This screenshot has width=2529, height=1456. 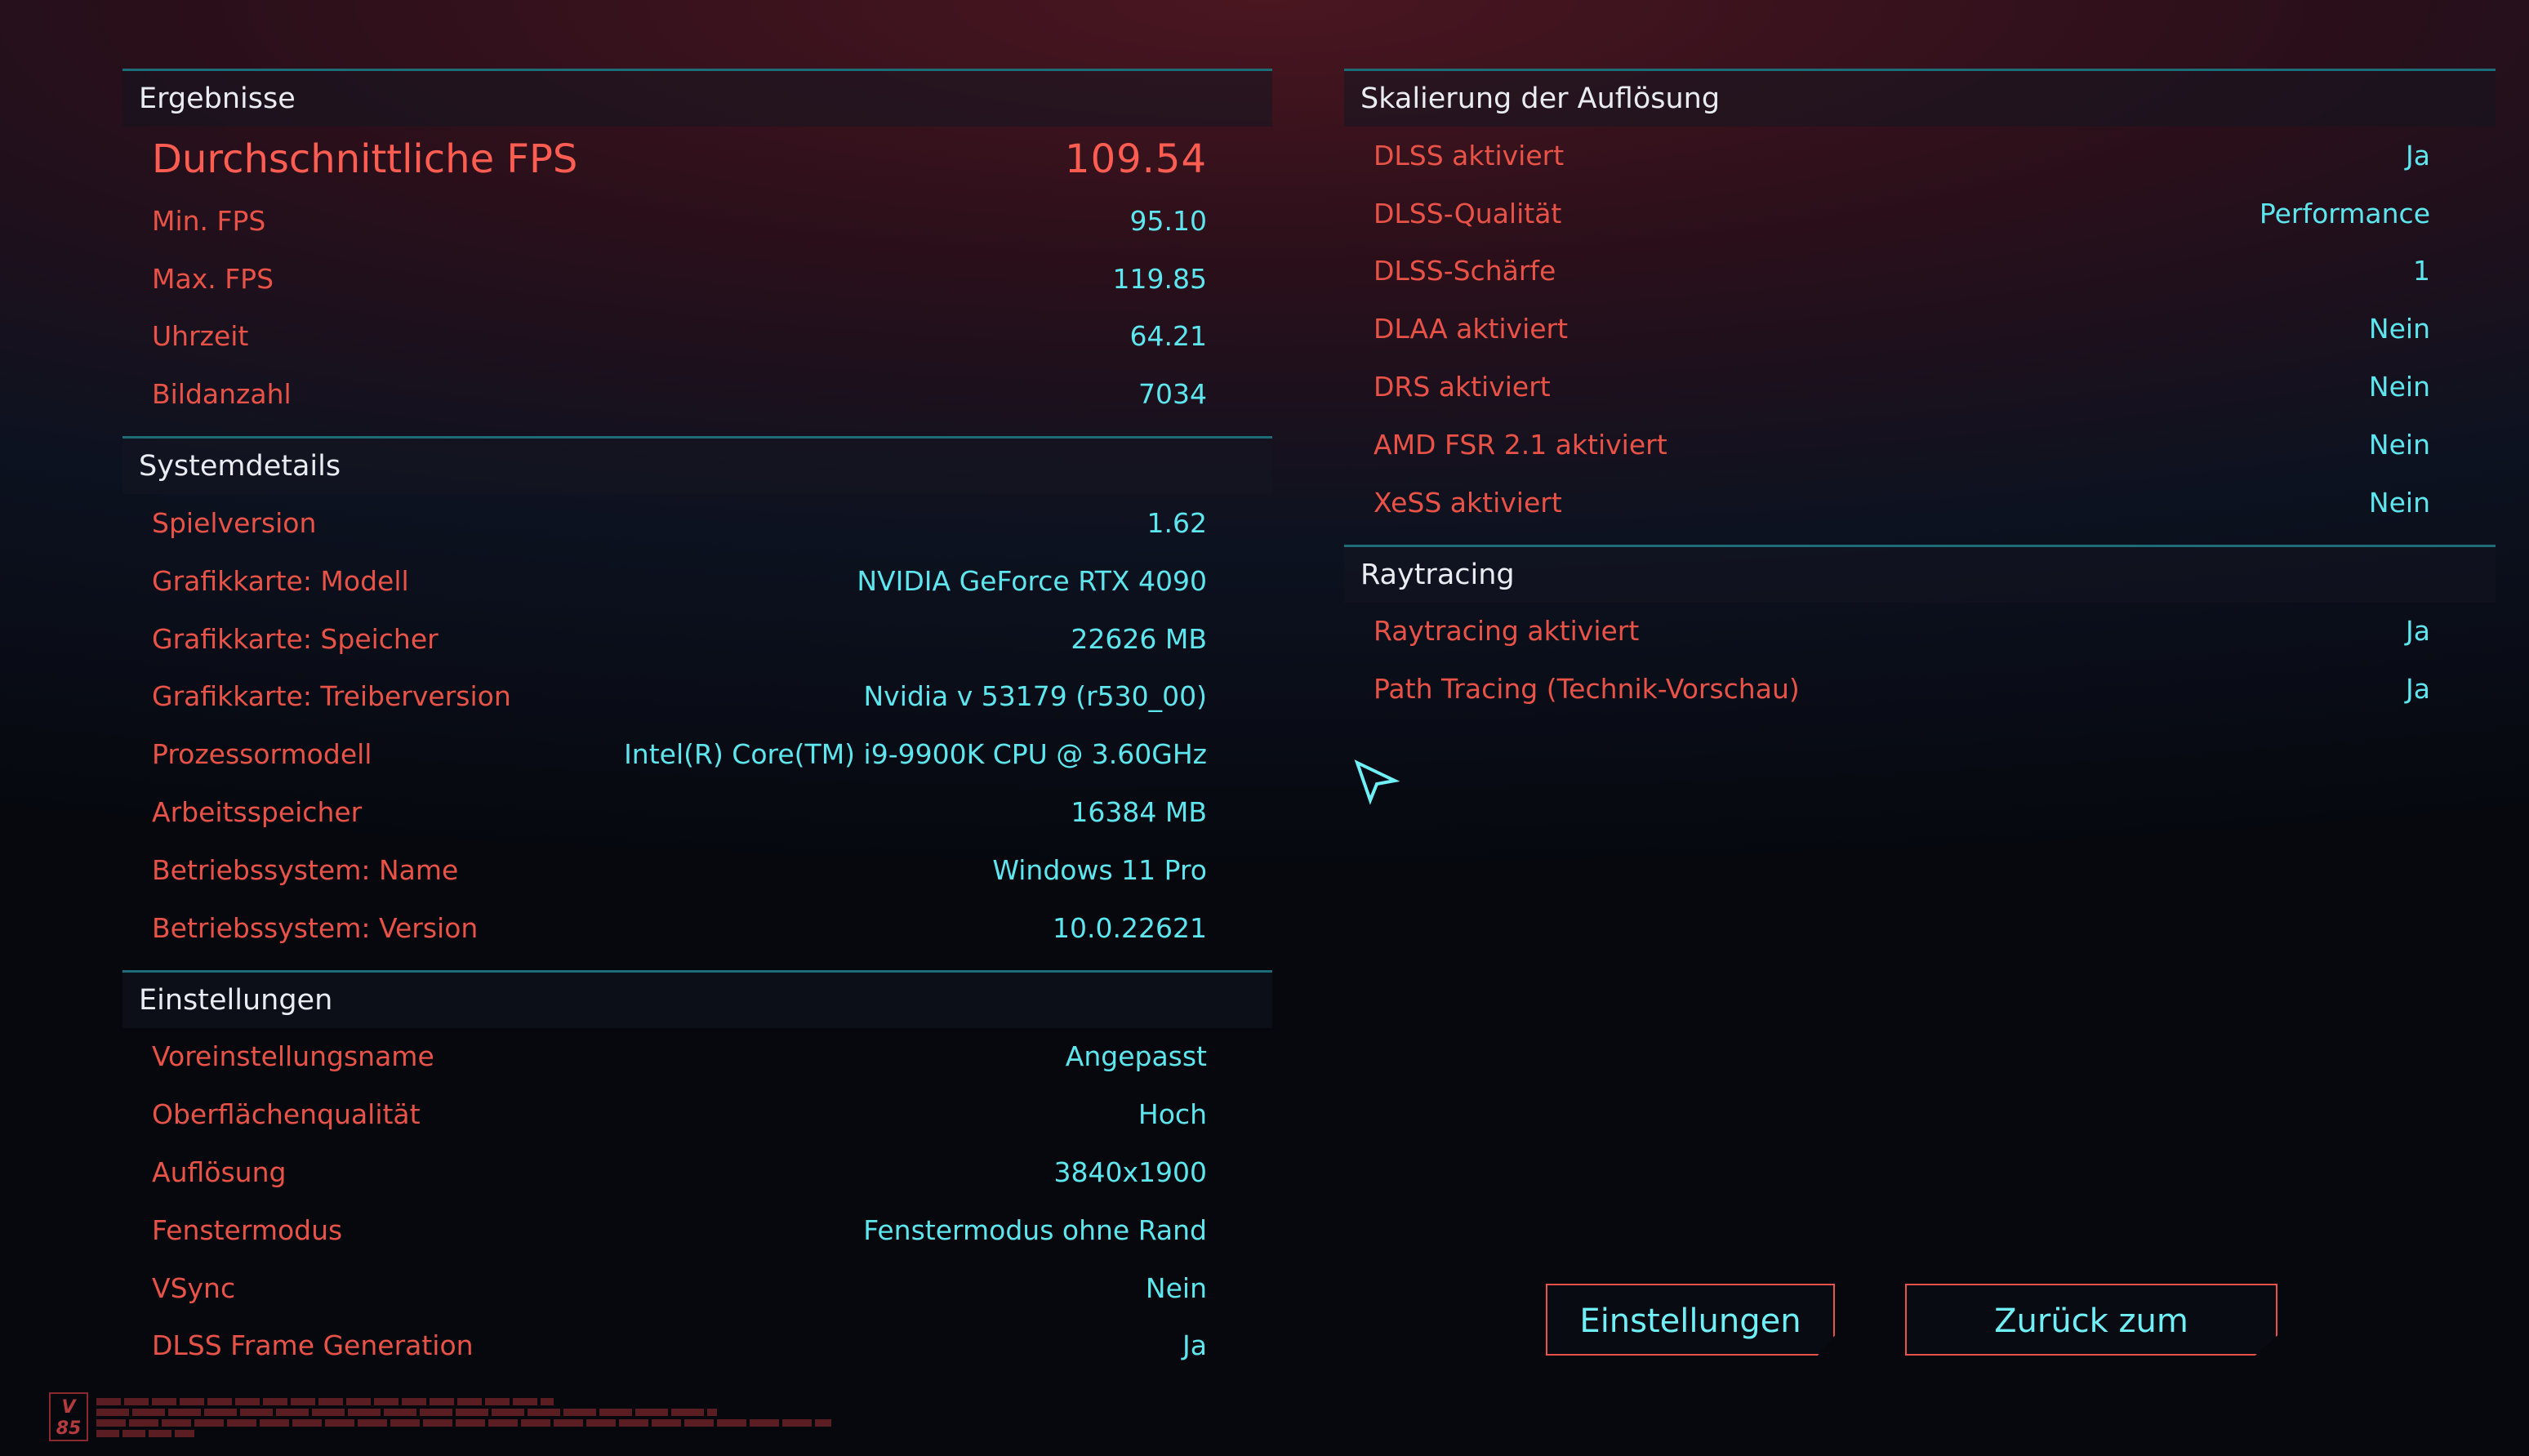 I want to click on table-row: DLSS aktiviert Ja, so click(x=1920, y=156).